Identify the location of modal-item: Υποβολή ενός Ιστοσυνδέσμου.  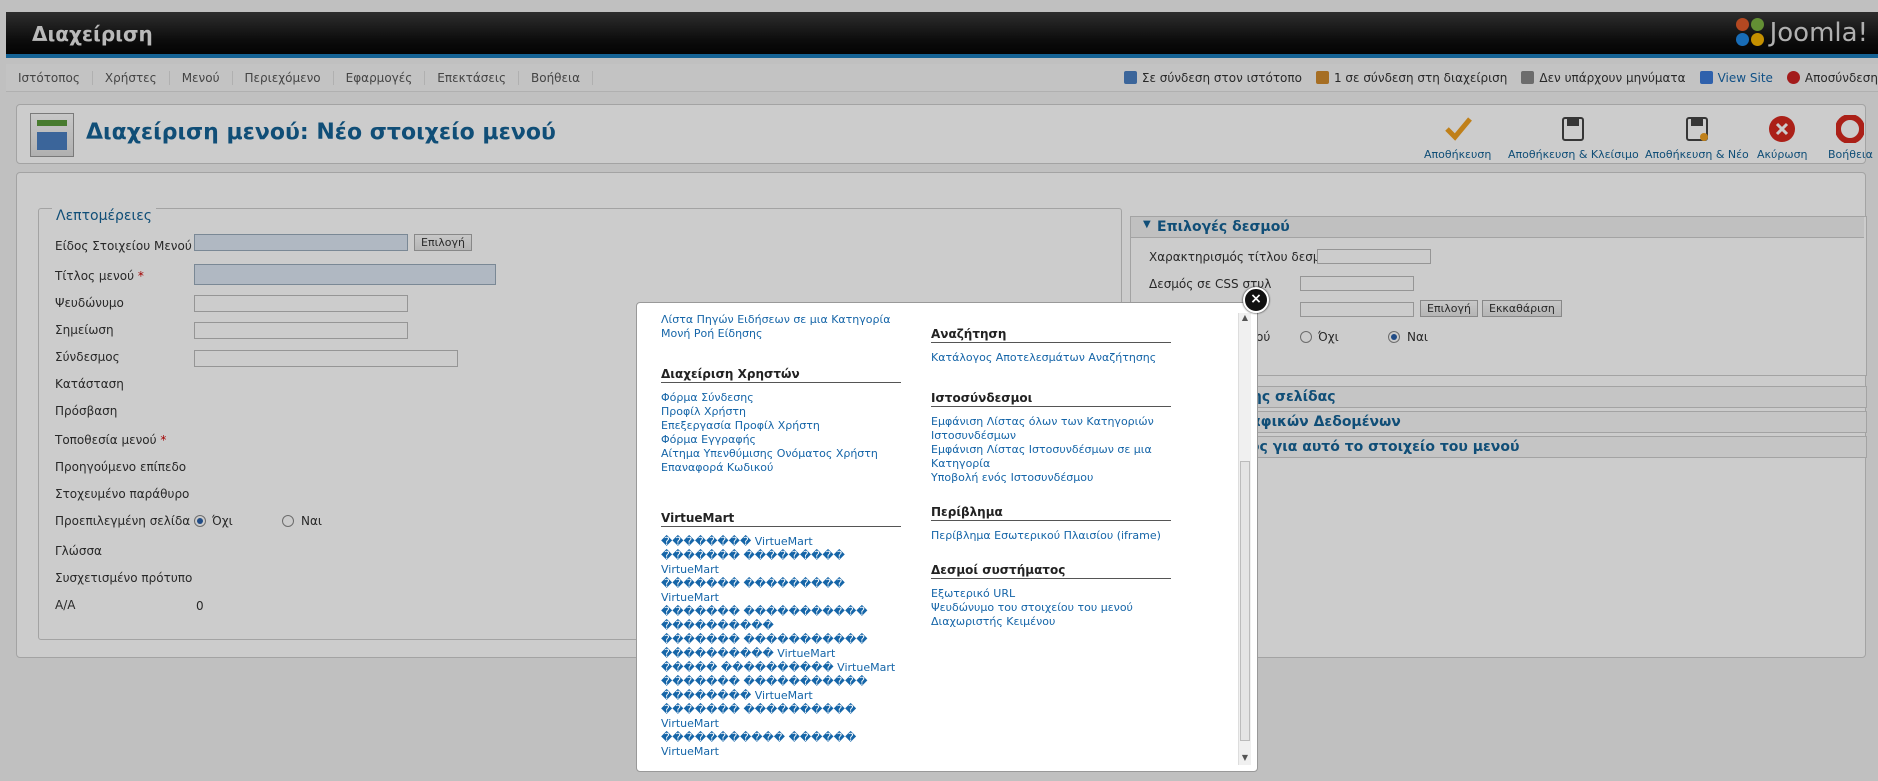
(1051, 478).